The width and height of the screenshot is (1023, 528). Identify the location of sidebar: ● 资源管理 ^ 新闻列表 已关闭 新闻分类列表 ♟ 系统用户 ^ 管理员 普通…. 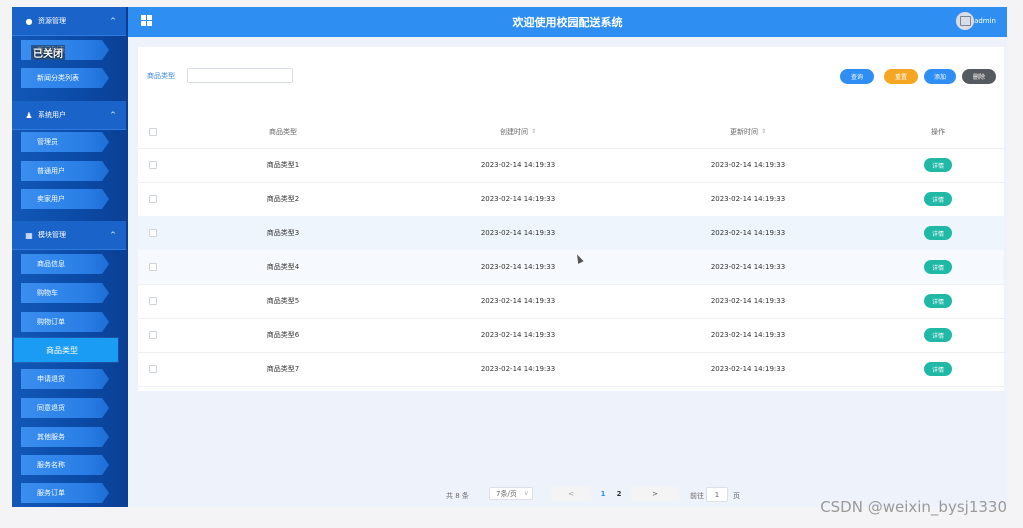
(70, 257).